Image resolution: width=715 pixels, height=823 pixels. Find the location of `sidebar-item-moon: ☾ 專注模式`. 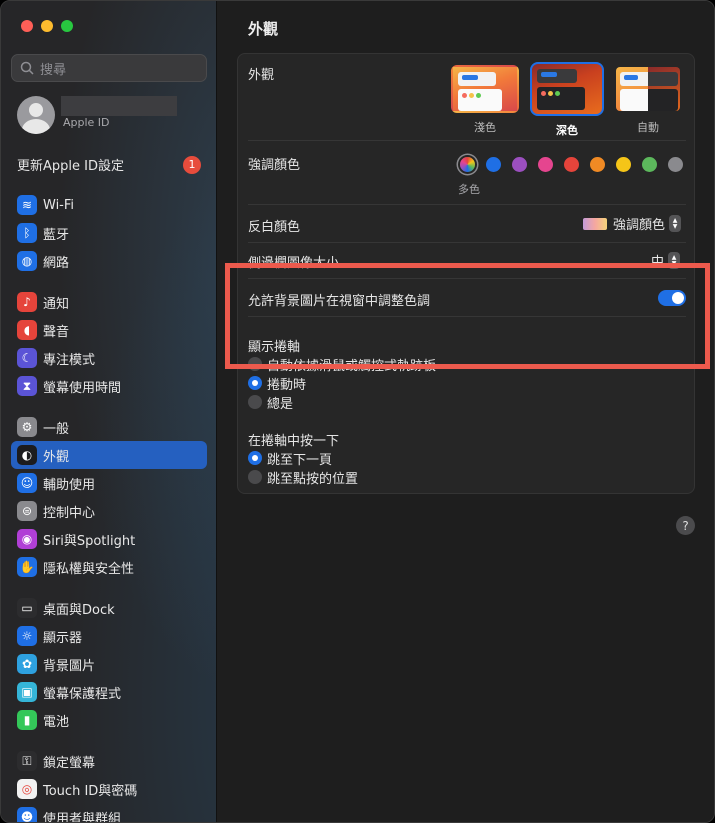

sidebar-item-moon: ☾ 專注模式 is located at coordinates (109, 358).